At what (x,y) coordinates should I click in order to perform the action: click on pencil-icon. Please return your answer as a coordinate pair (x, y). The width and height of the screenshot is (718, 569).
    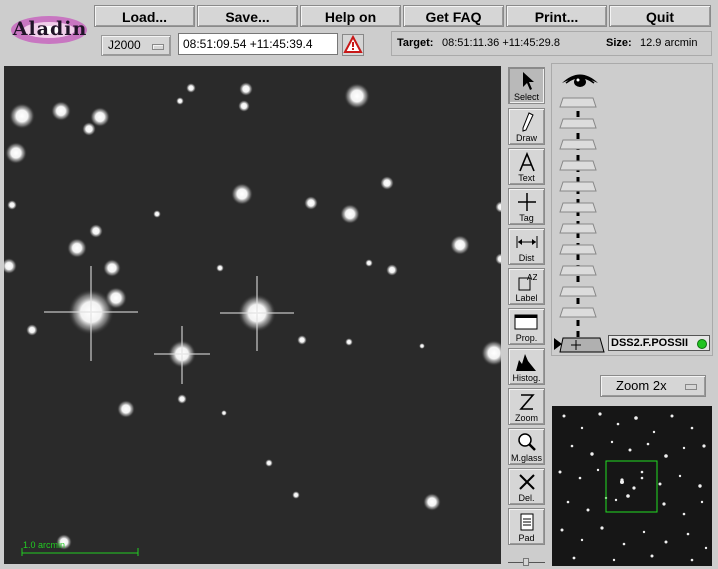
    Looking at the image, I should click on (528, 122).